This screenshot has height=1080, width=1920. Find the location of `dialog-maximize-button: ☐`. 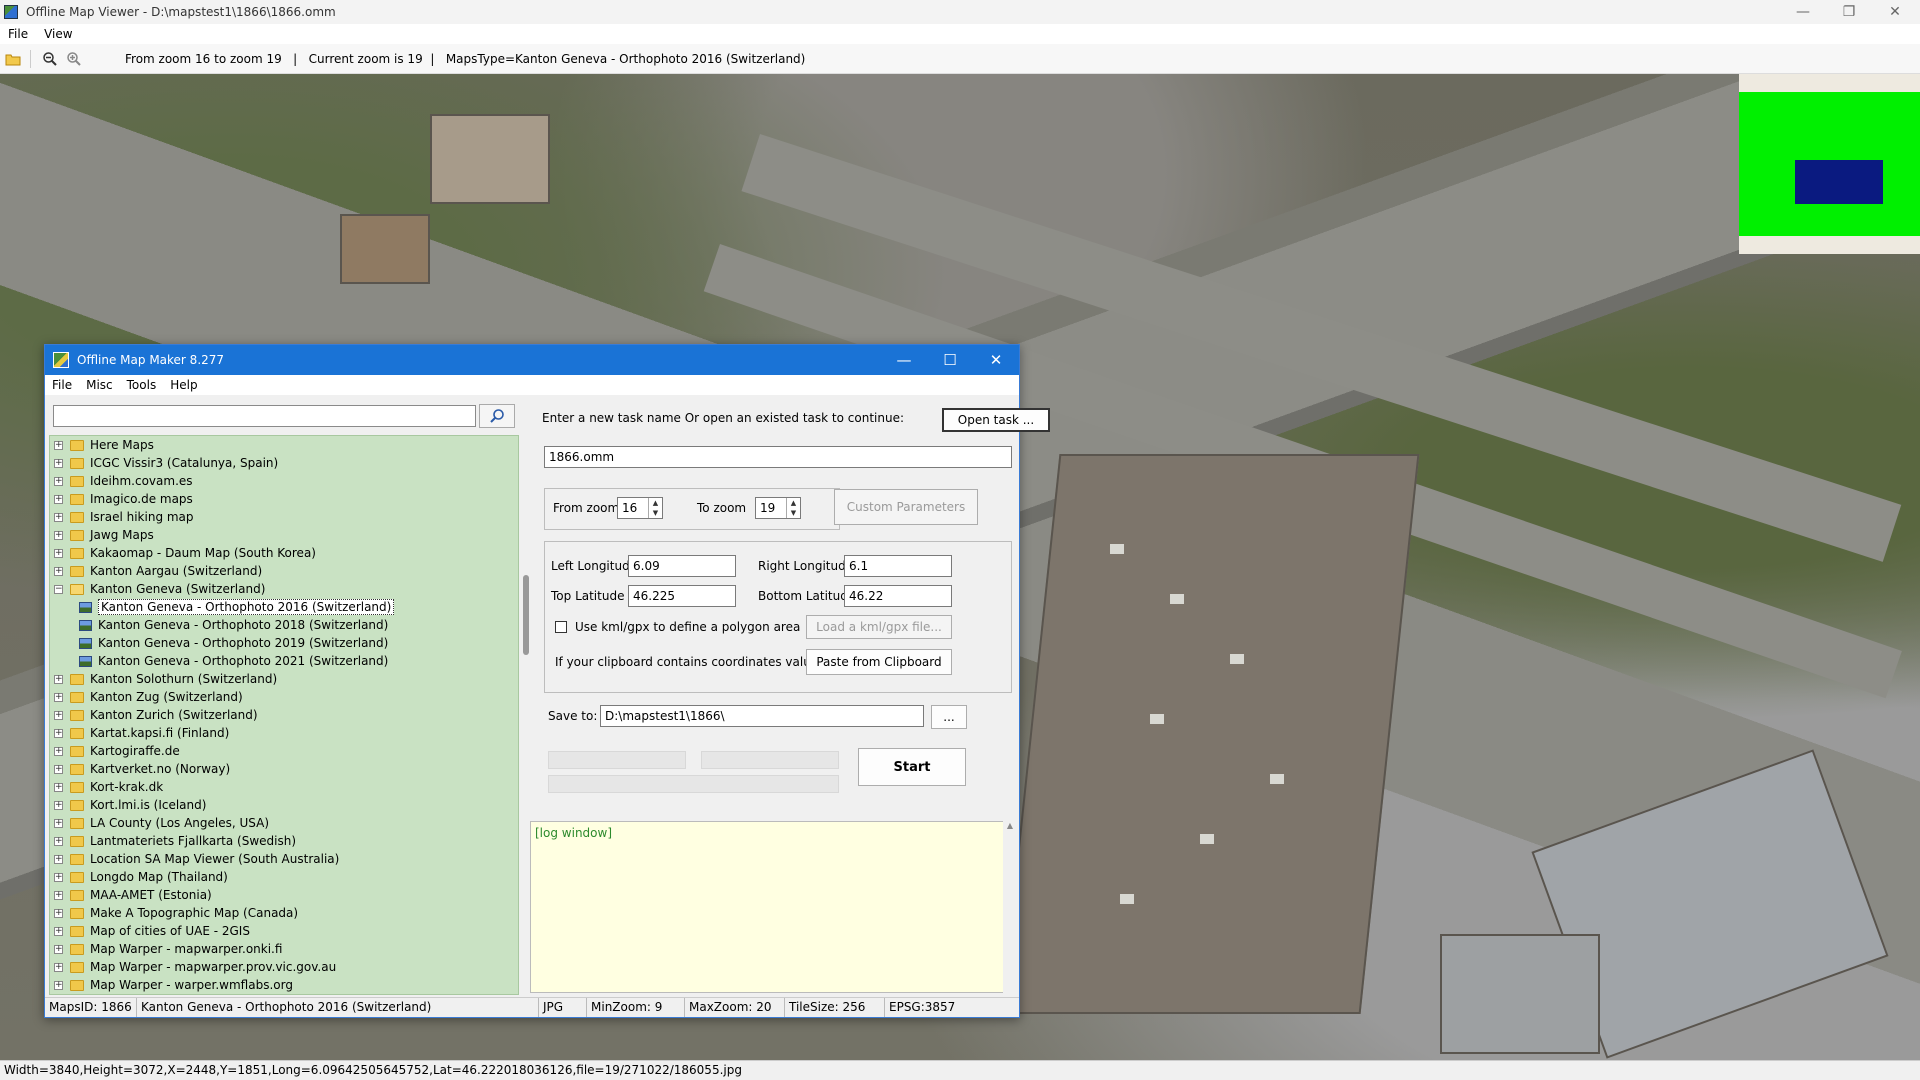

dialog-maximize-button: ☐ is located at coordinates (950, 360).